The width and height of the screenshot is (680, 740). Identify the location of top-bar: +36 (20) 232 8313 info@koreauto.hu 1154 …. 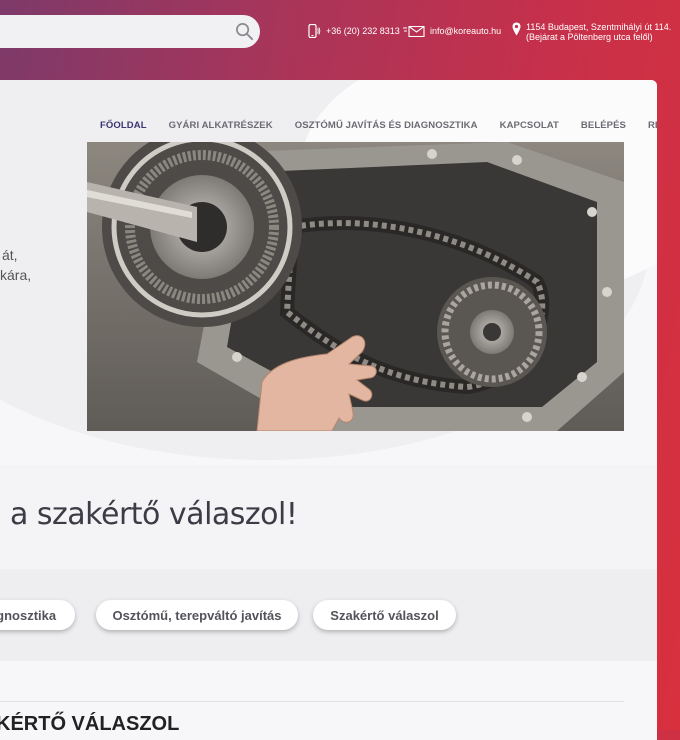
(340, 40).